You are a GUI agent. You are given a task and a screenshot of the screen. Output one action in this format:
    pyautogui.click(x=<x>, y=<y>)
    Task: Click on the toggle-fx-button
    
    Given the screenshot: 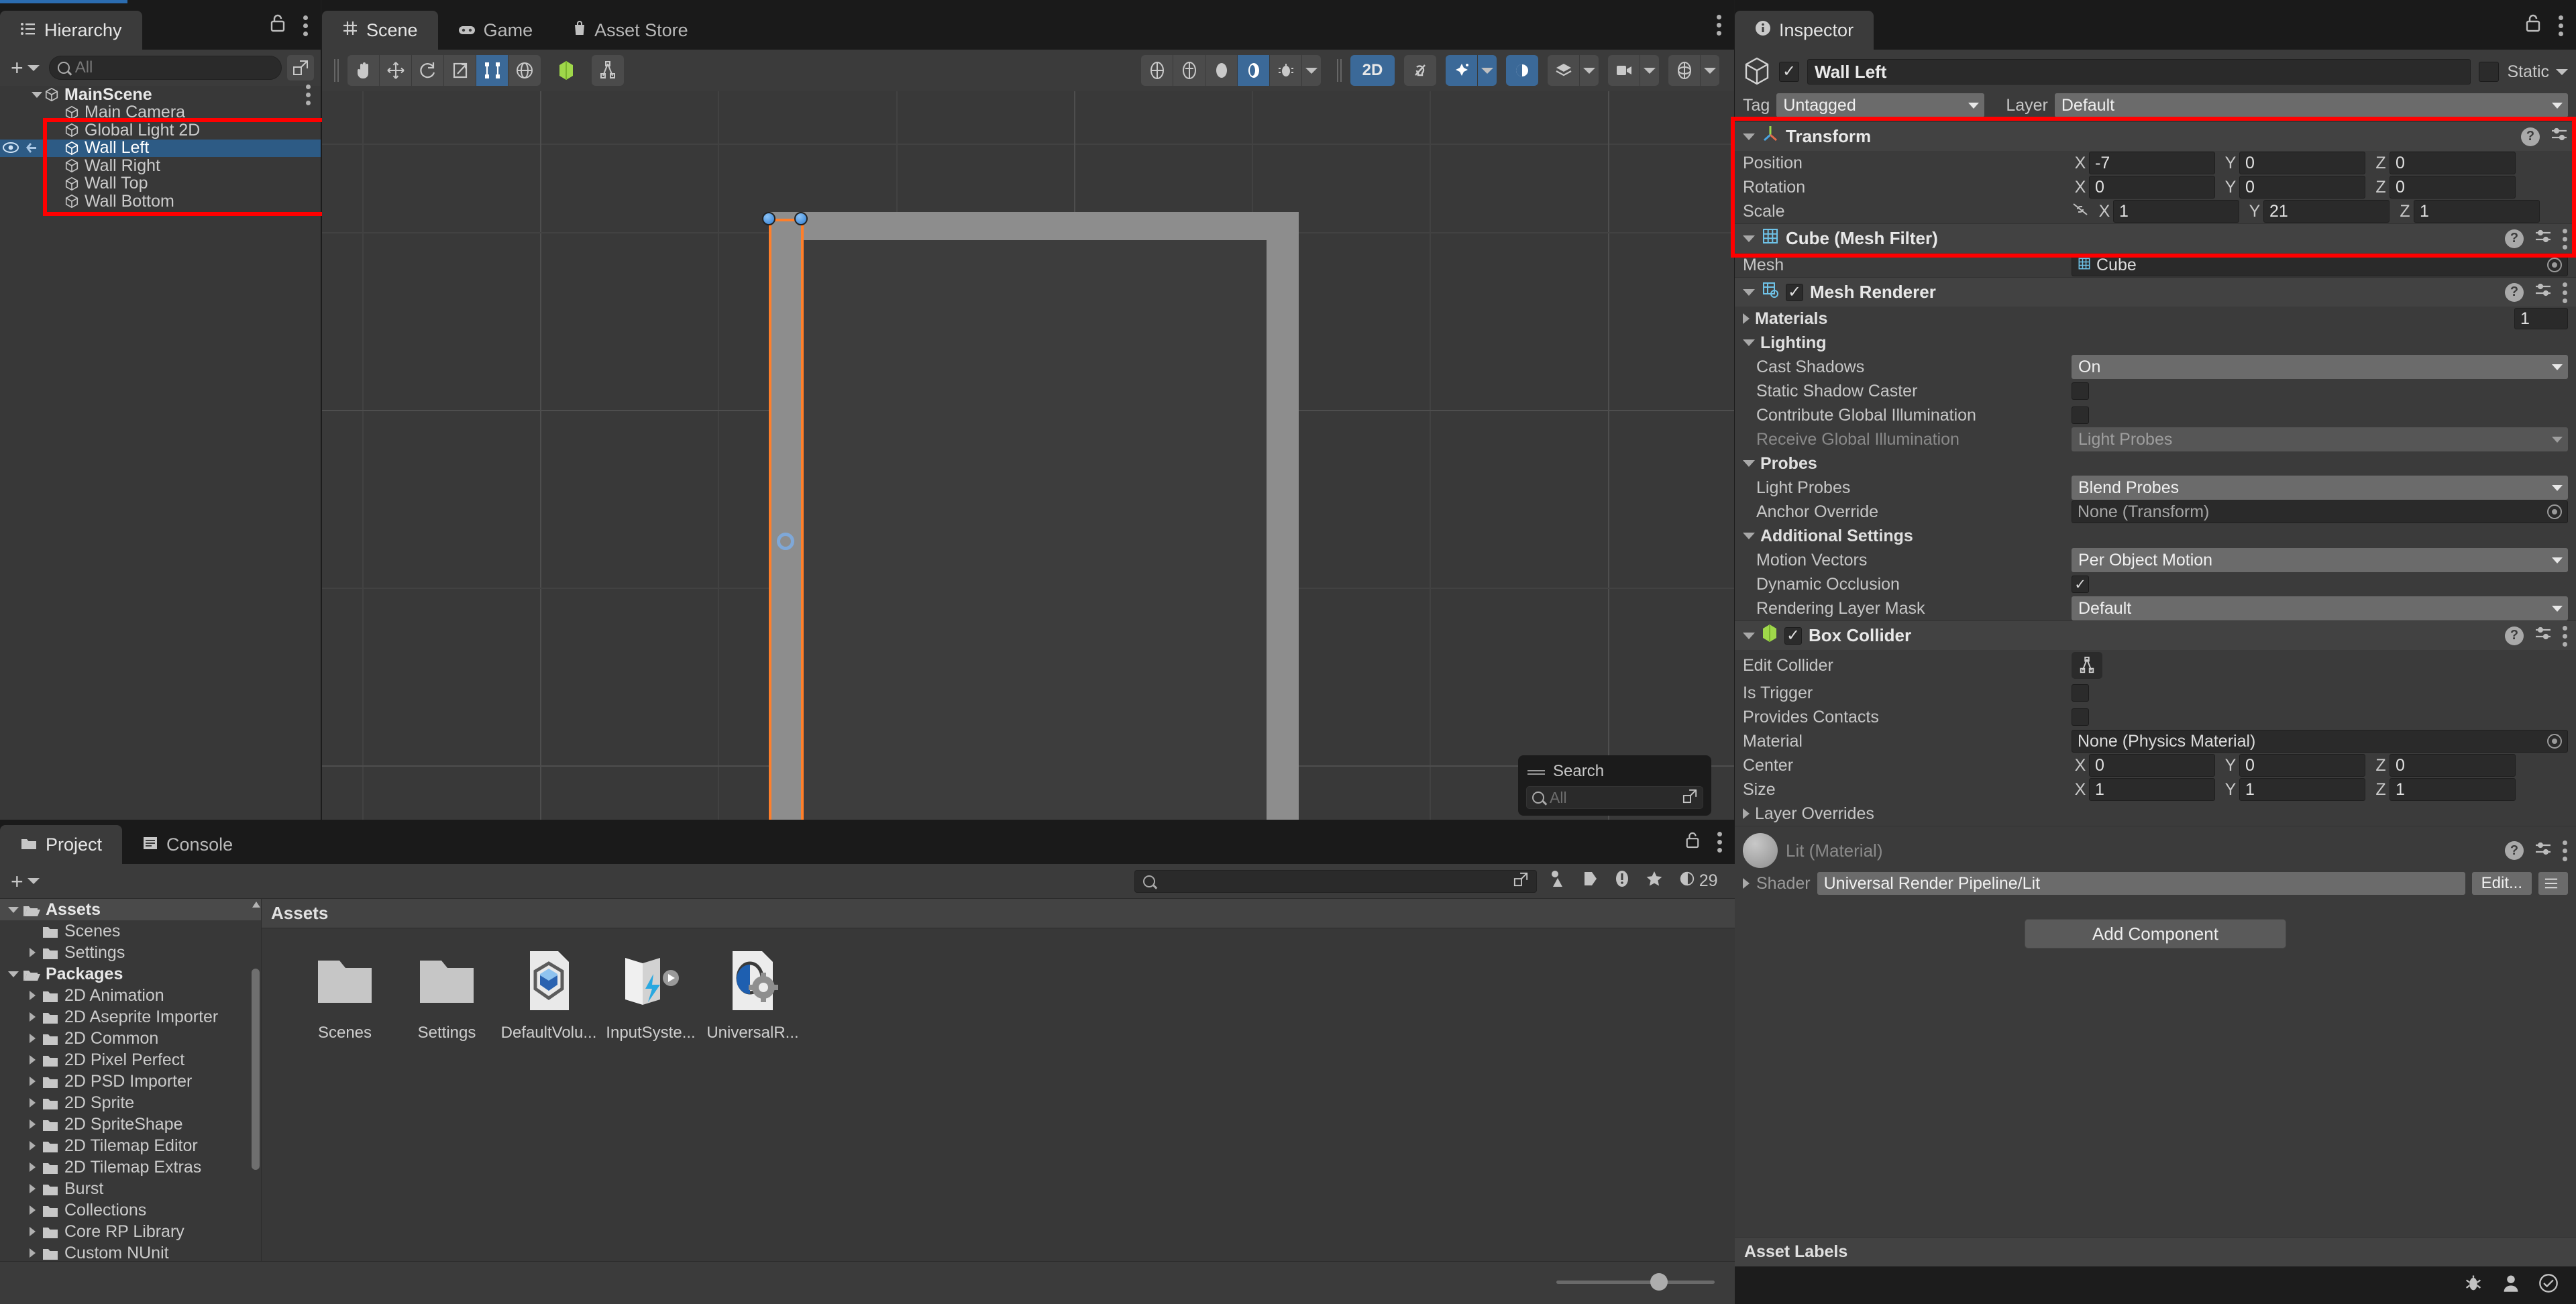 What is the action you would take?
    pyautogui.click(x=1462, y=71)
    